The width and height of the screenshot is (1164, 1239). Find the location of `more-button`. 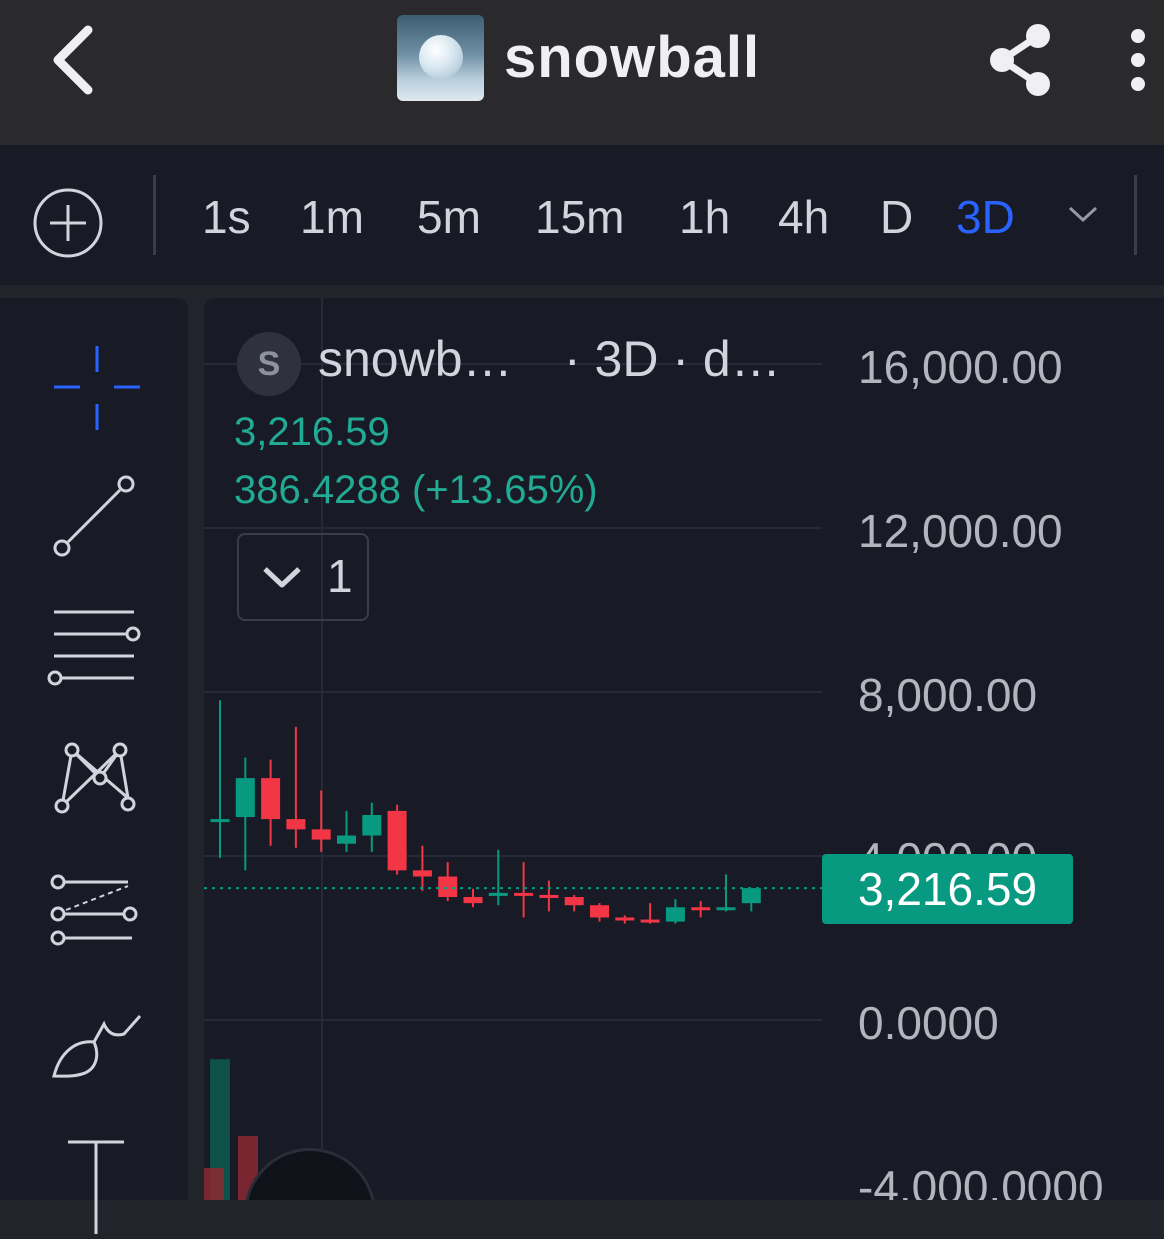

more-button is located at coordinates (1138, 60).